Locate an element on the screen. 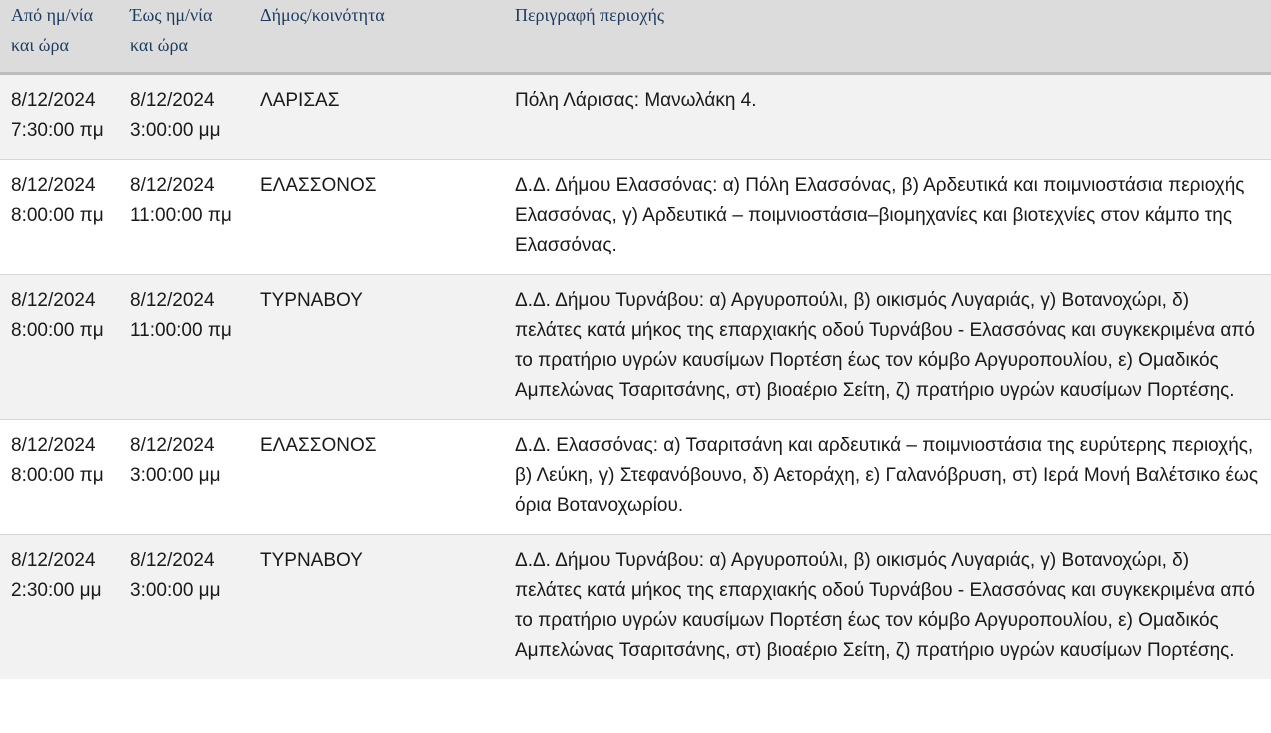 This screenshot has height=733, width=1271. from-time: 7:30:00 πμ is located at coordinates (57, 130).